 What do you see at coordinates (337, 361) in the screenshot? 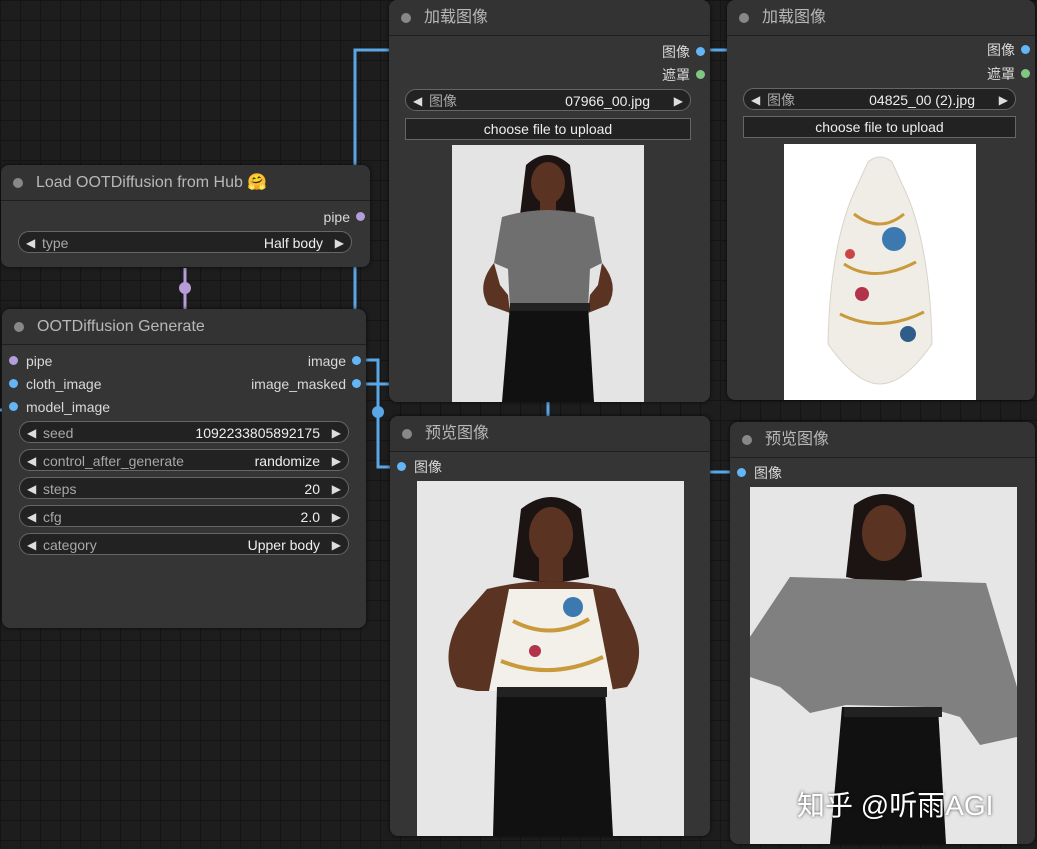
I see `output-slot-image: image` at bounding box center [337, 361].